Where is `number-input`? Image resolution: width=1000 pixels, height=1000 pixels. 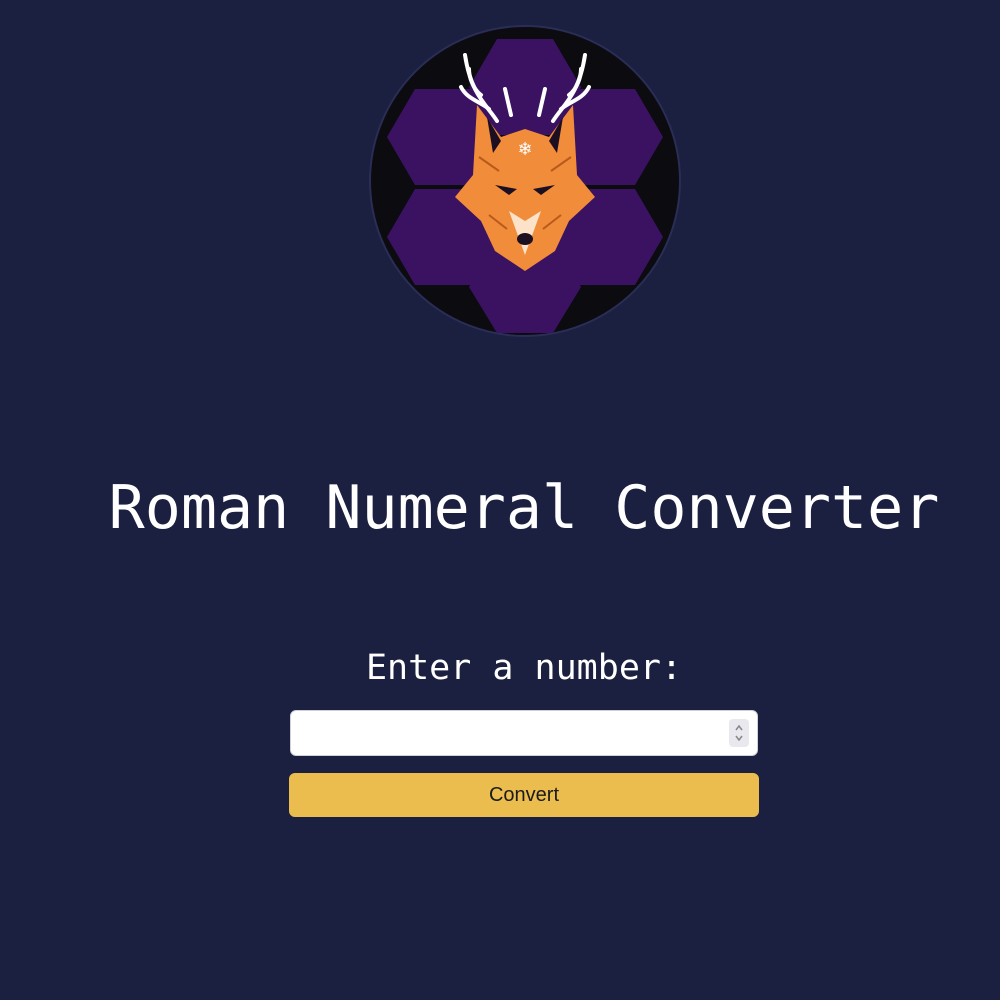
number-input is located at coordinates (524, 733).